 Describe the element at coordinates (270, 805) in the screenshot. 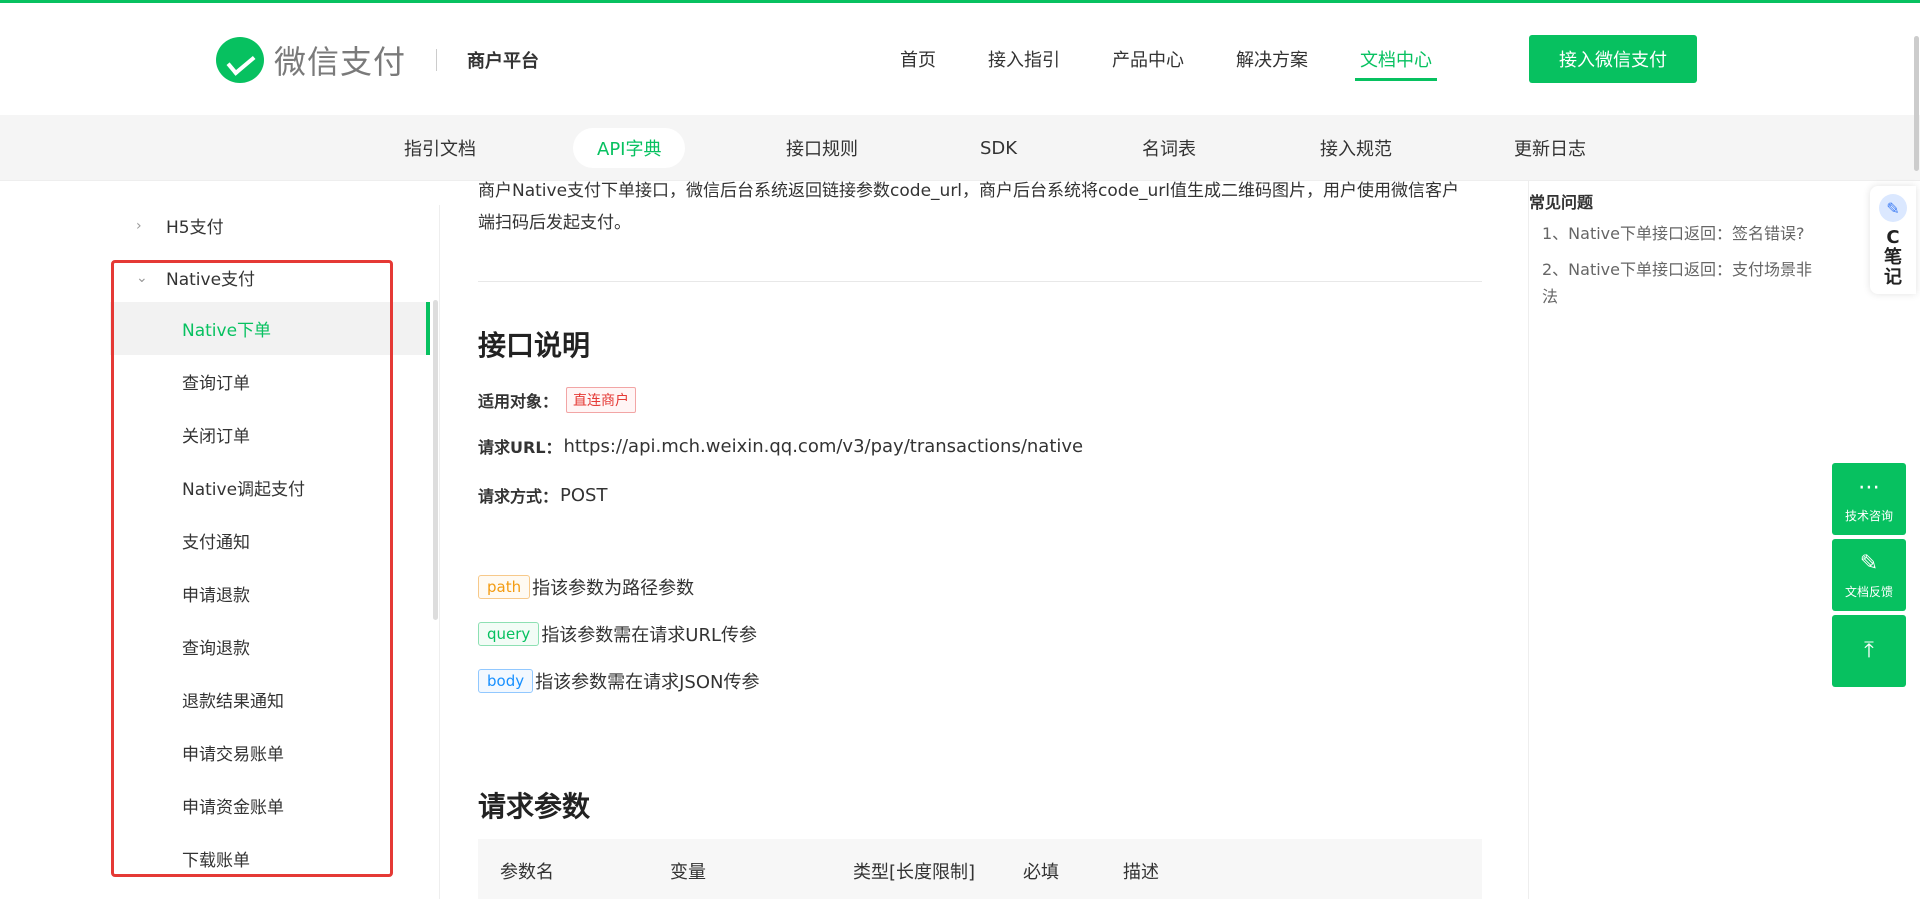

I see `sidebar-item-fund-bill: 申请资金账单` at that location.